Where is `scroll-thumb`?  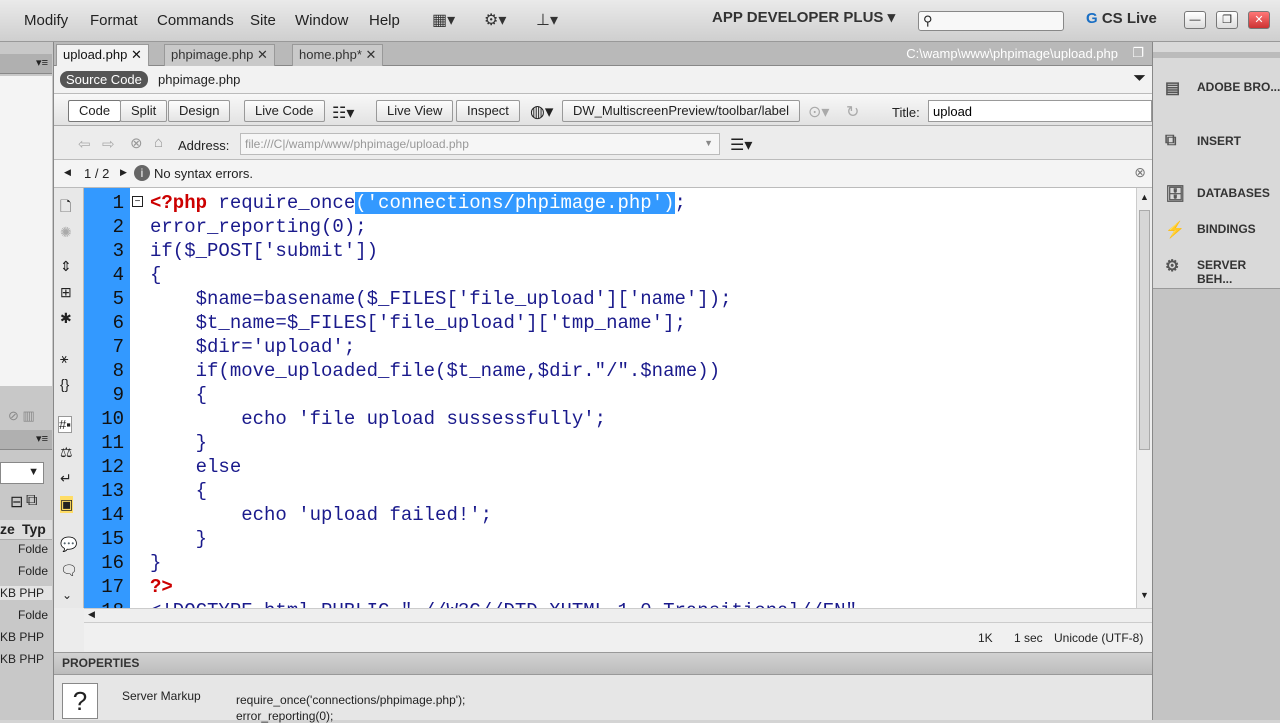
scroll-thumb is located at coordinates (1144, 330).